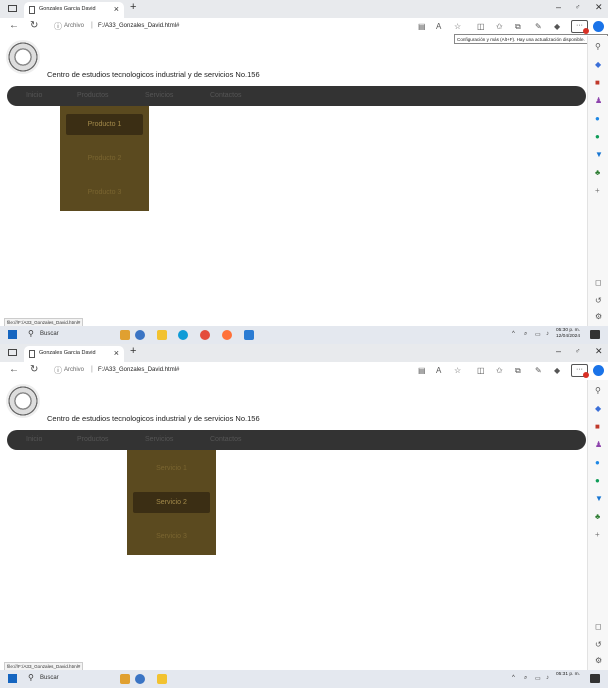  I want to click on profile-avatar, so click(598, 370).